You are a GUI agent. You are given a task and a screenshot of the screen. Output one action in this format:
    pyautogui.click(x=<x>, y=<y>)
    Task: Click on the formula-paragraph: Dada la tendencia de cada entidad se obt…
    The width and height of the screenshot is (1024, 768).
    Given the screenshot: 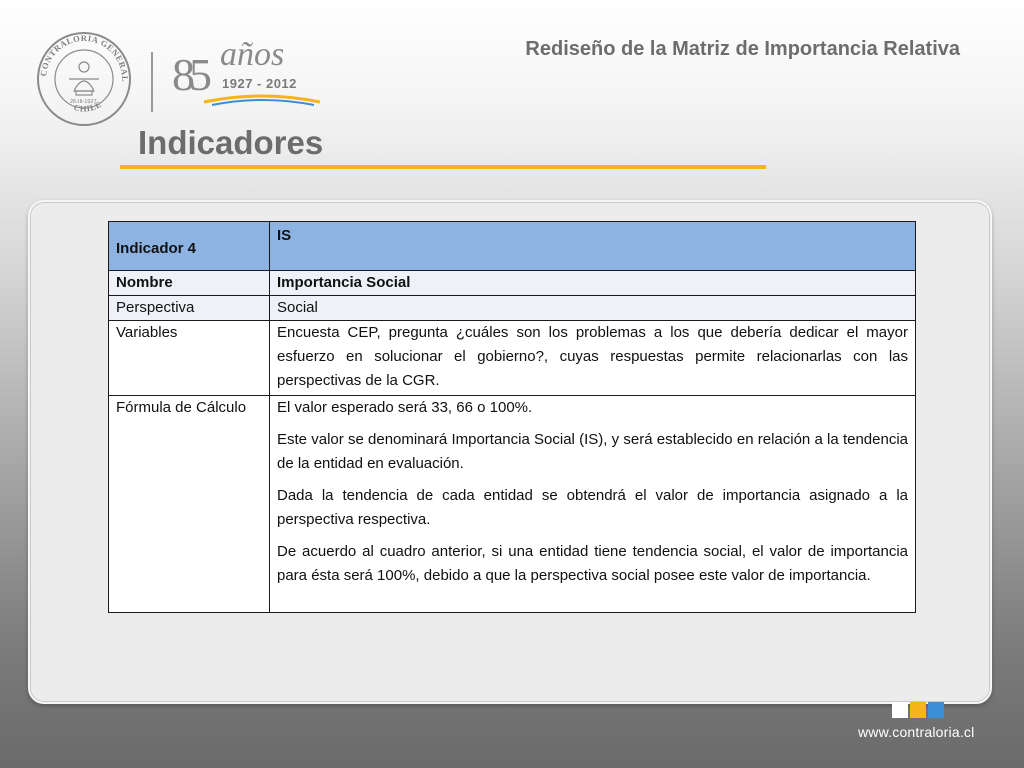 What is the action you would take?
    pyautogui.click(x=592, y=507)
    